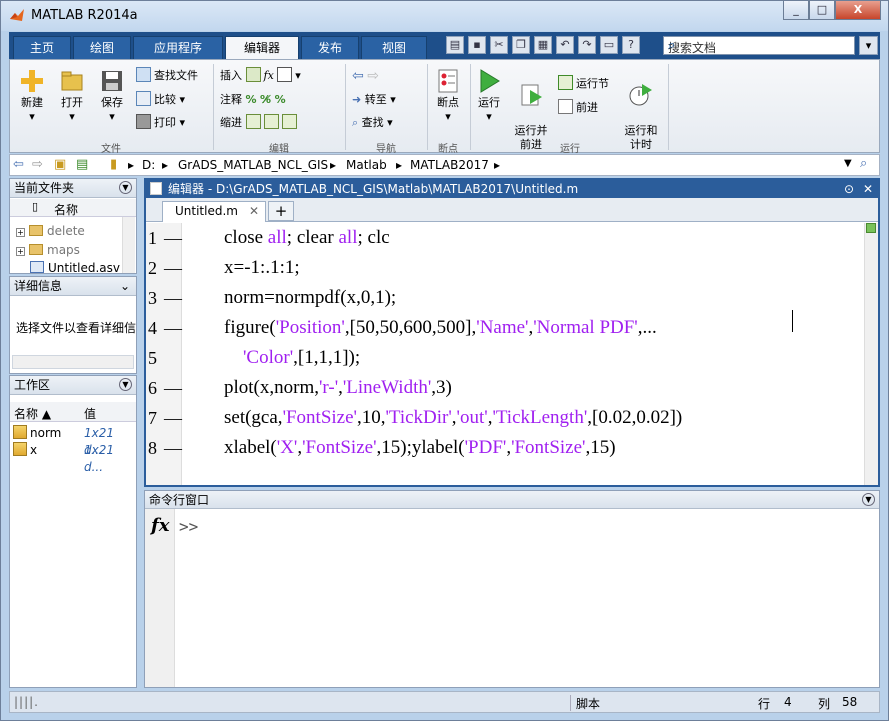 The height and width of the screenshot is (721, 889). Describe the element at coordinates (448, 96) in the screenshot. I see `breakpoints-button: 断点 ▾` at that location.